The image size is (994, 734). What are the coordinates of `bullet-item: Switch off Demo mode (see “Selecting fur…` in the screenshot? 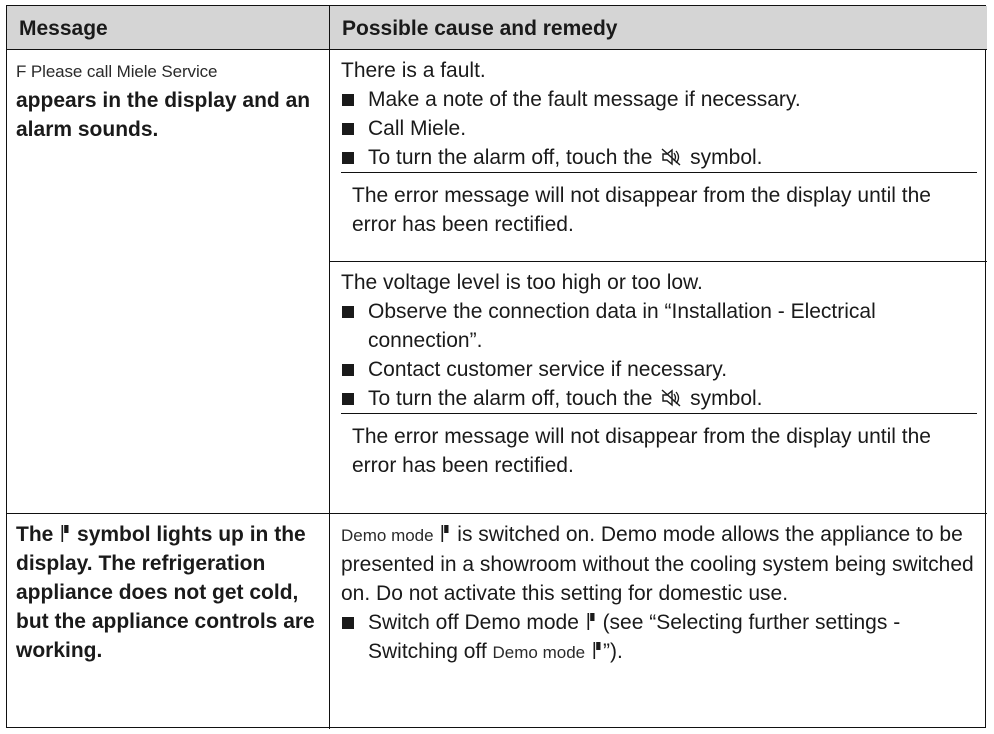 It's located at (659, 637).